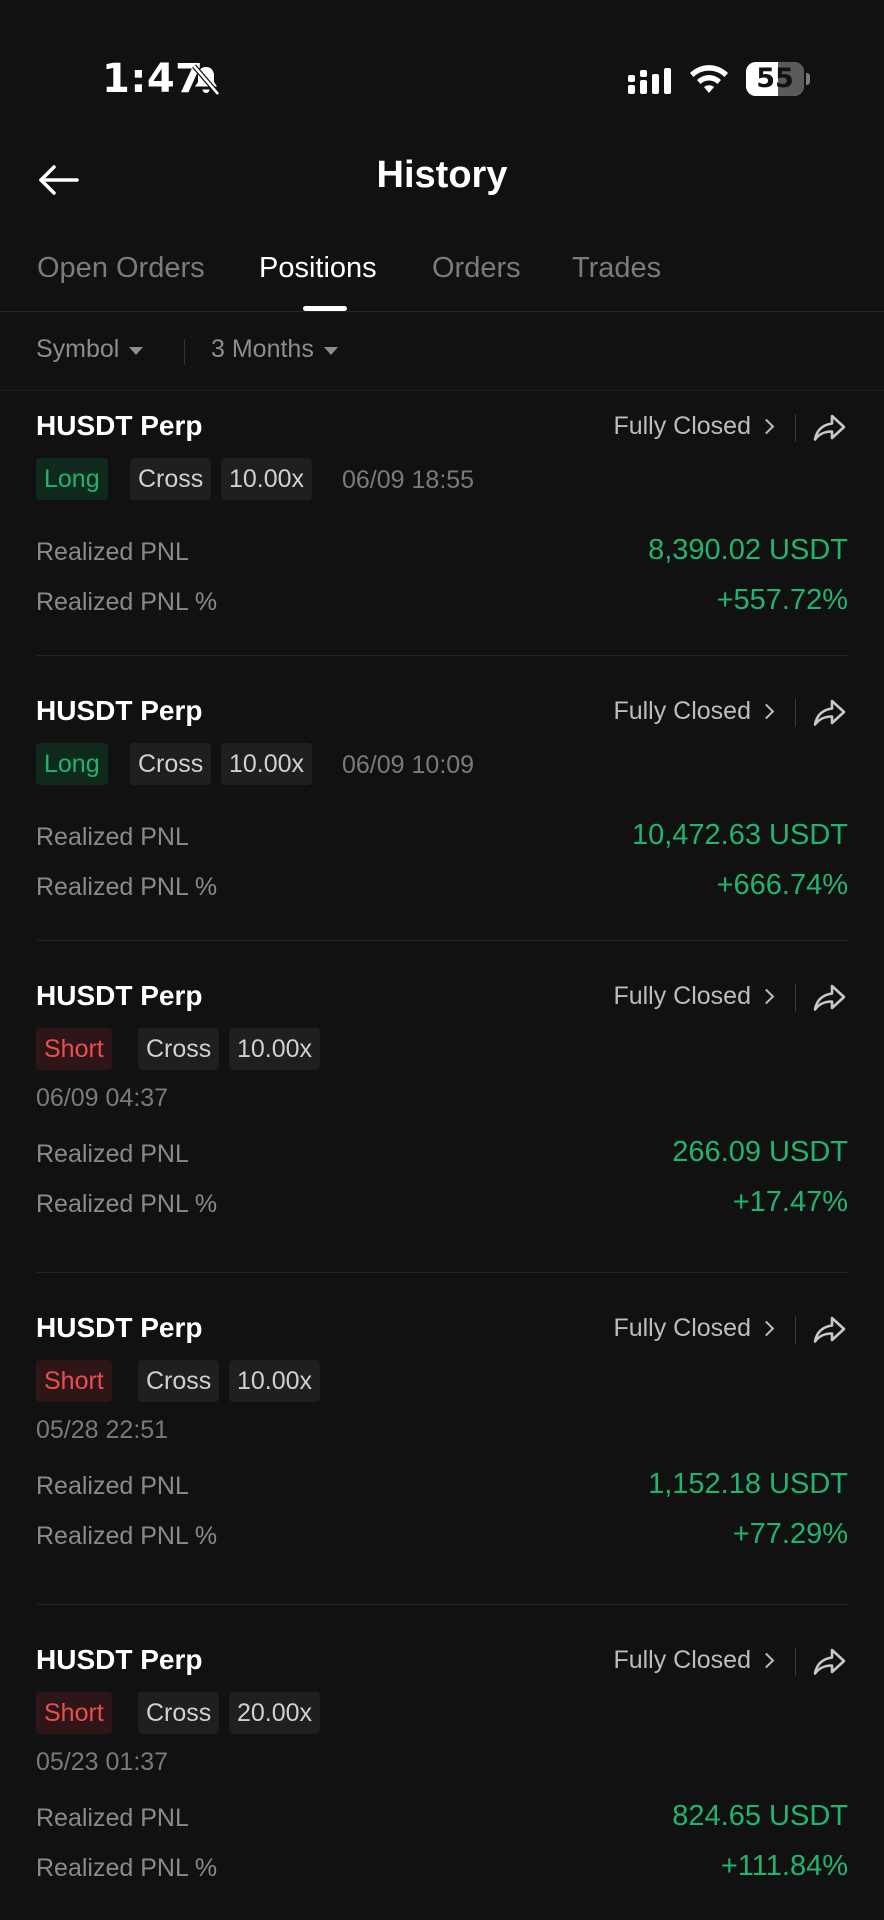 Image resolution: width=884 pixels, height=1920 pixels. What do you see at coordinates (748, 1484) in the screenshot?
I see `realized-pnl-value: 1,152.18 USDT` at bounding box center [748, 1484].